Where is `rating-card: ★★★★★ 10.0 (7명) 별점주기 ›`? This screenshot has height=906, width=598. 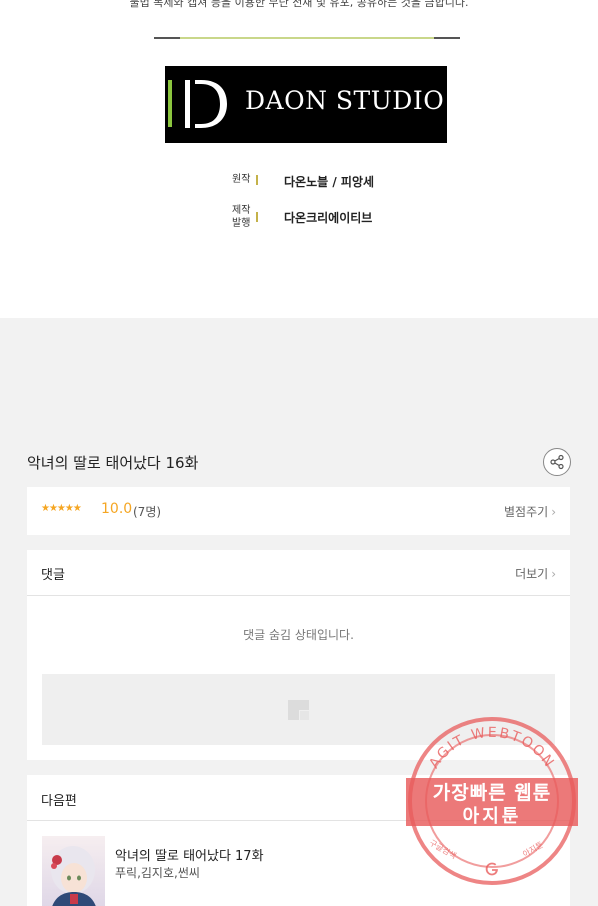
rating-card: ★★★★★ 10.0 (7명) 별점주기 › is located at coordinates (298, 511).